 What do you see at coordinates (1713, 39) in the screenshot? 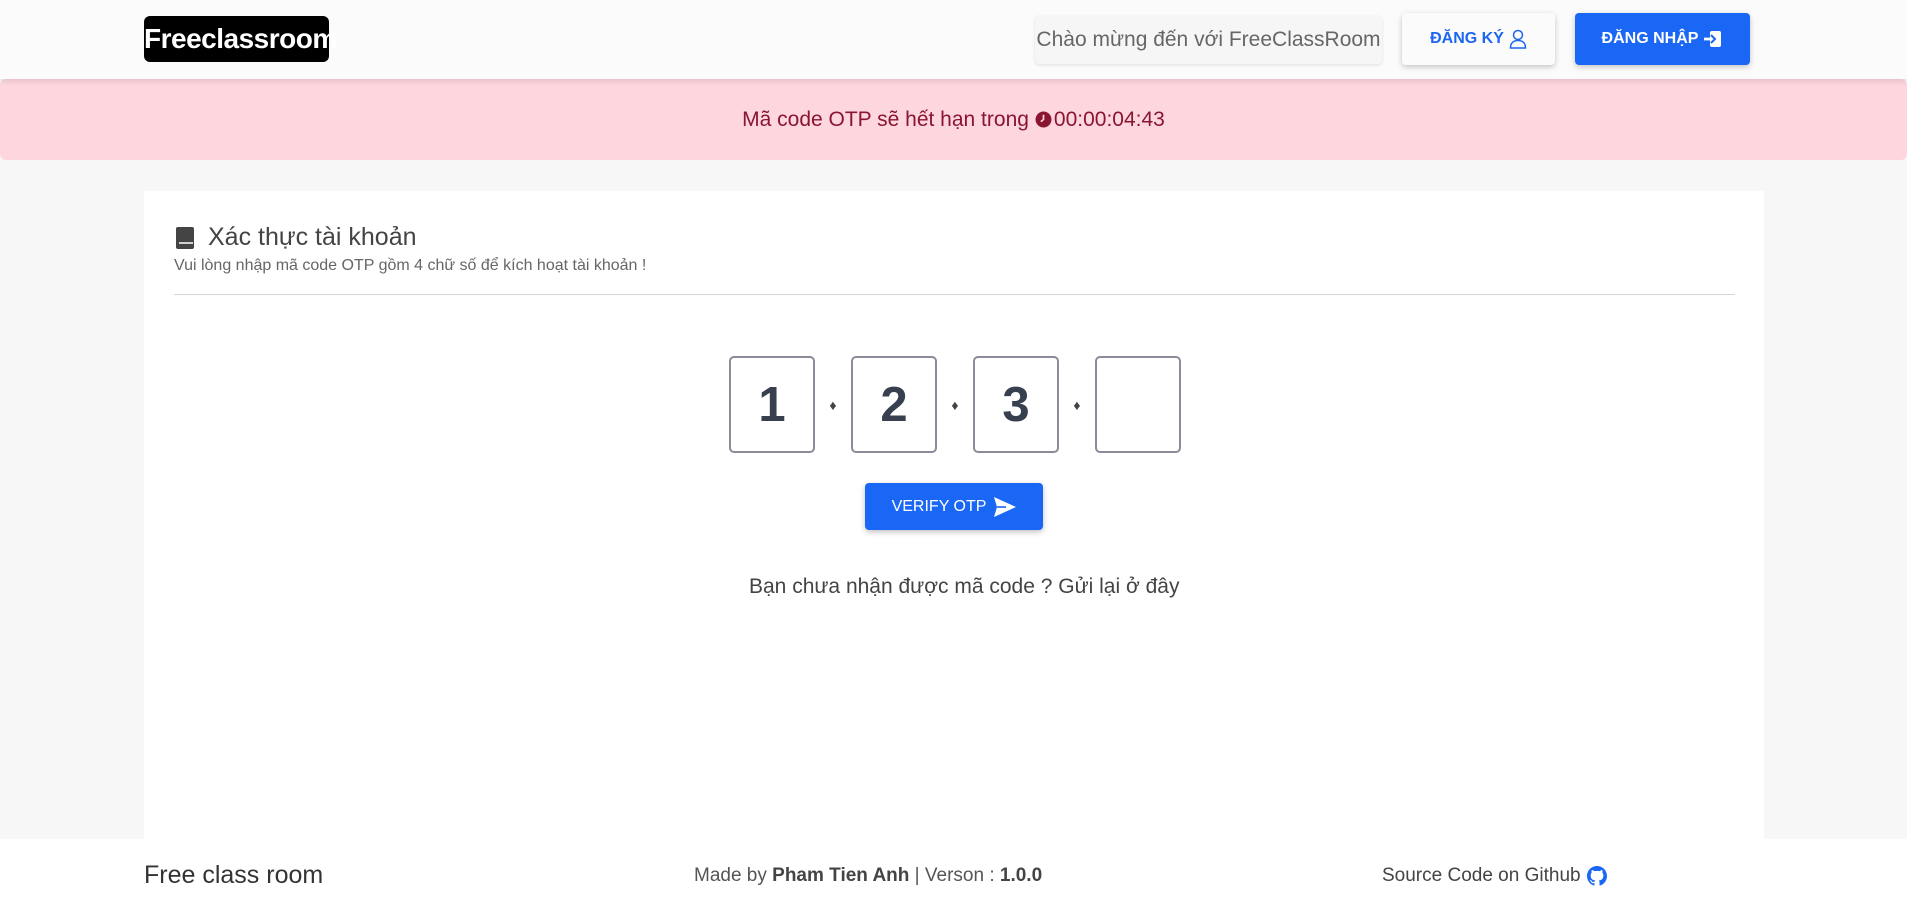
I see `sign-in-icon` at bounding box center [1713, 39].